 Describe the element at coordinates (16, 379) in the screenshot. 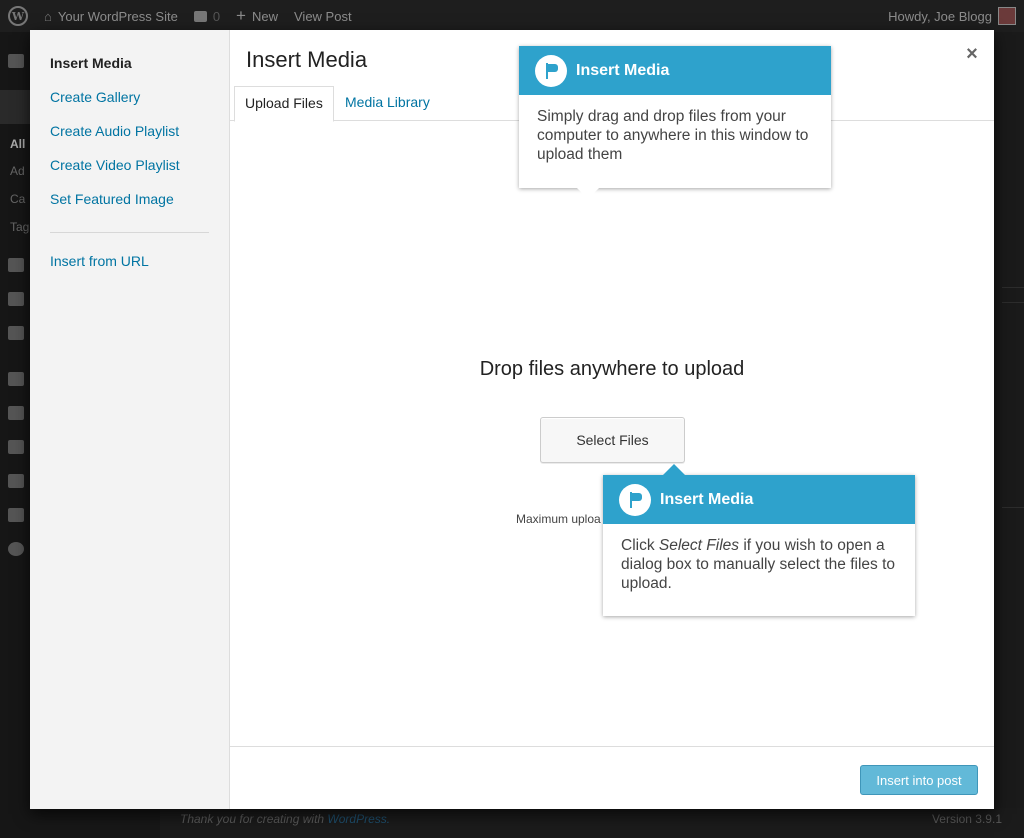

I see `appearance-icon` at that location.